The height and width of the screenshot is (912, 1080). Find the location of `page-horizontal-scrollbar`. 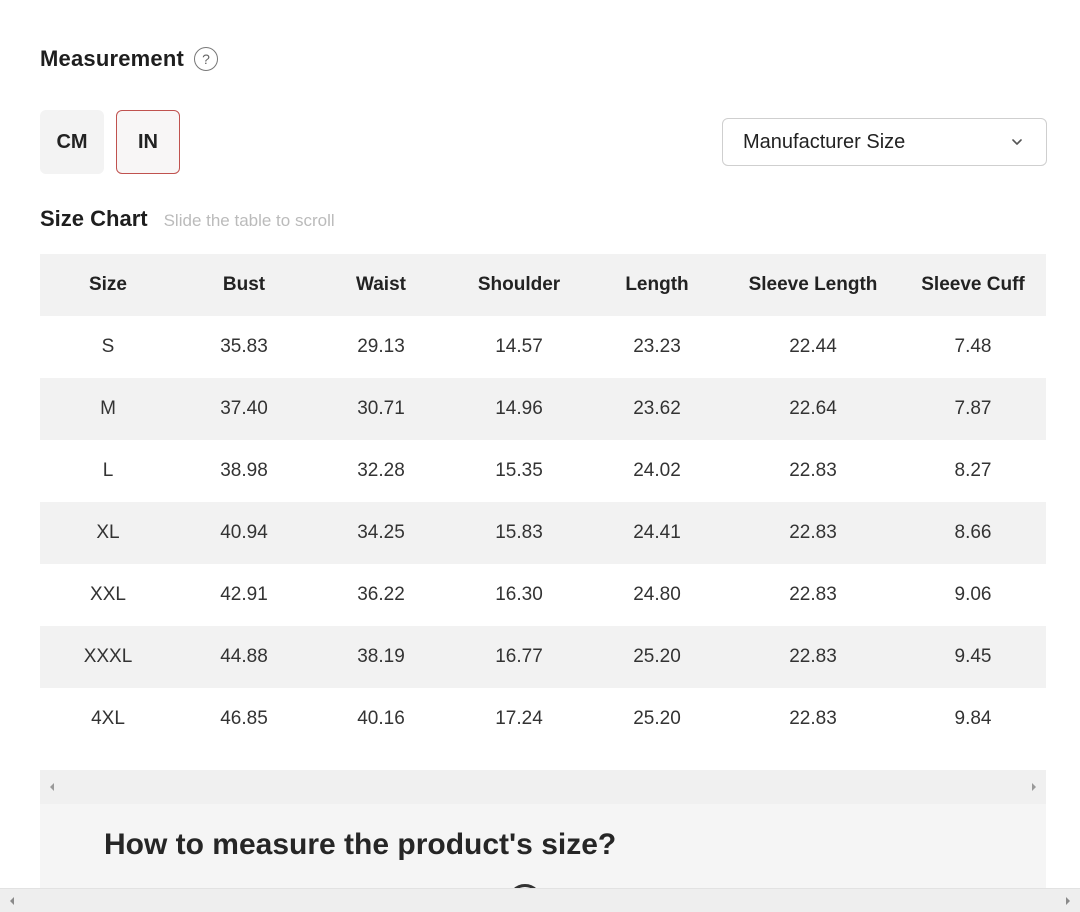

page-horizontal-scrollbar is located at coordinates (540, 900).